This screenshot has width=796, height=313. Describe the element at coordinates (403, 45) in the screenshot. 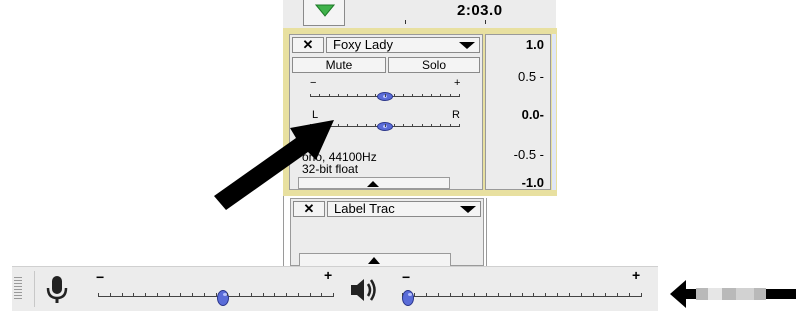

I see `track-name-menu: Foxy Lady` at that location.